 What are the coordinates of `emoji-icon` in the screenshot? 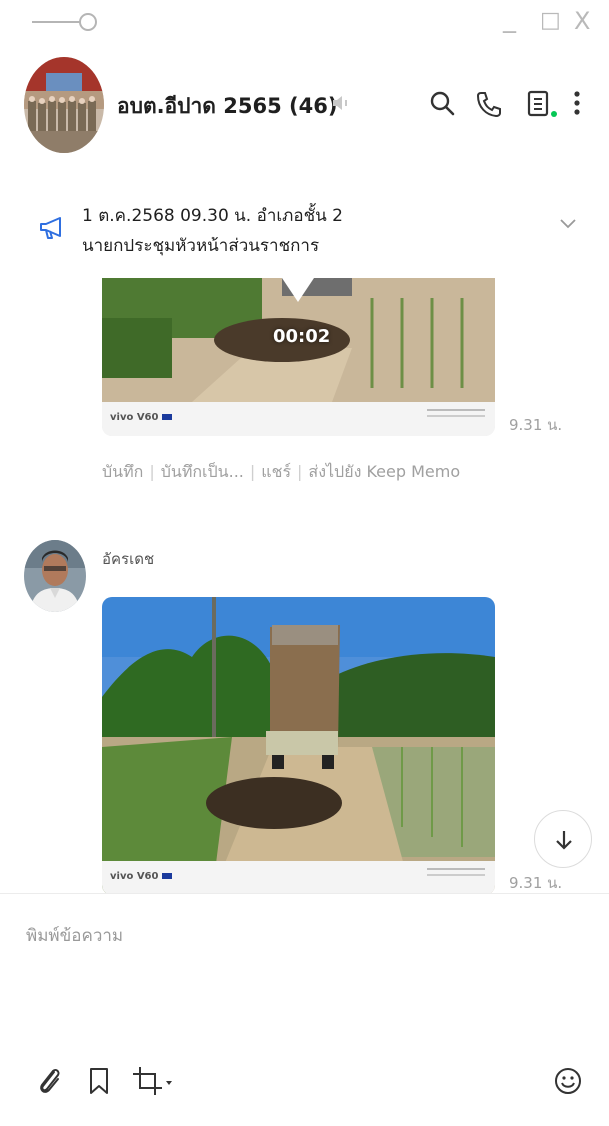 It's located at (568, 1081).